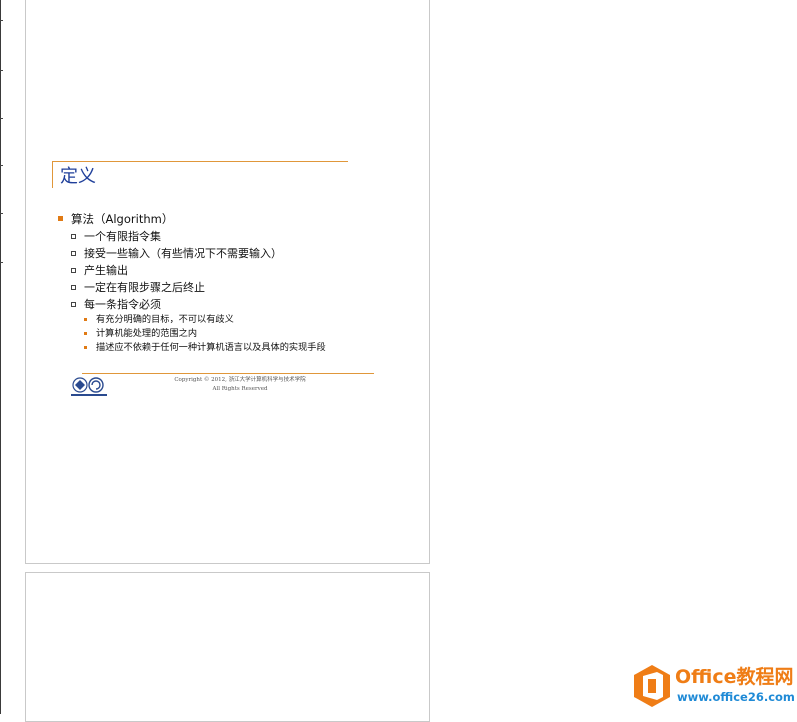 The image size is (797, 722). What do you see at coordinates (736, 697) in the screenshot?
I see `watermark-url: www.office26.com` at bounding box center [736, 697].